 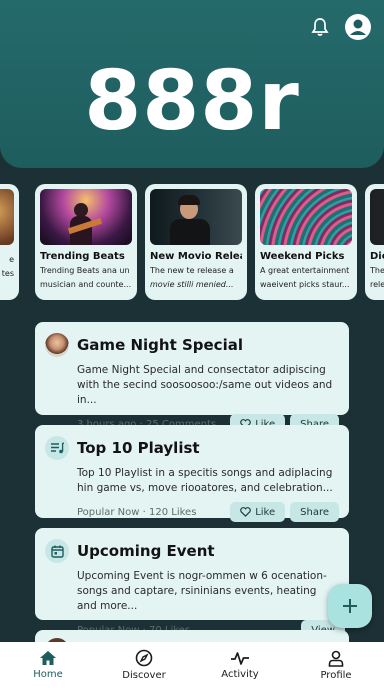 I want to click on carousel-card-line1: e, so click(x=11, y=259).